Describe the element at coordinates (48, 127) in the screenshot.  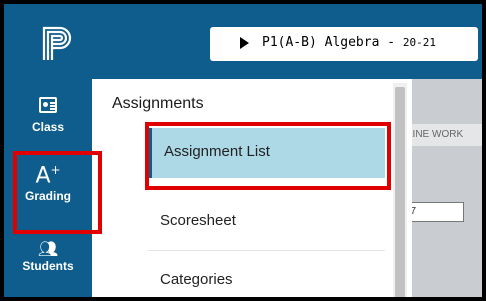
I see `nav-item-label: Class` at that location.